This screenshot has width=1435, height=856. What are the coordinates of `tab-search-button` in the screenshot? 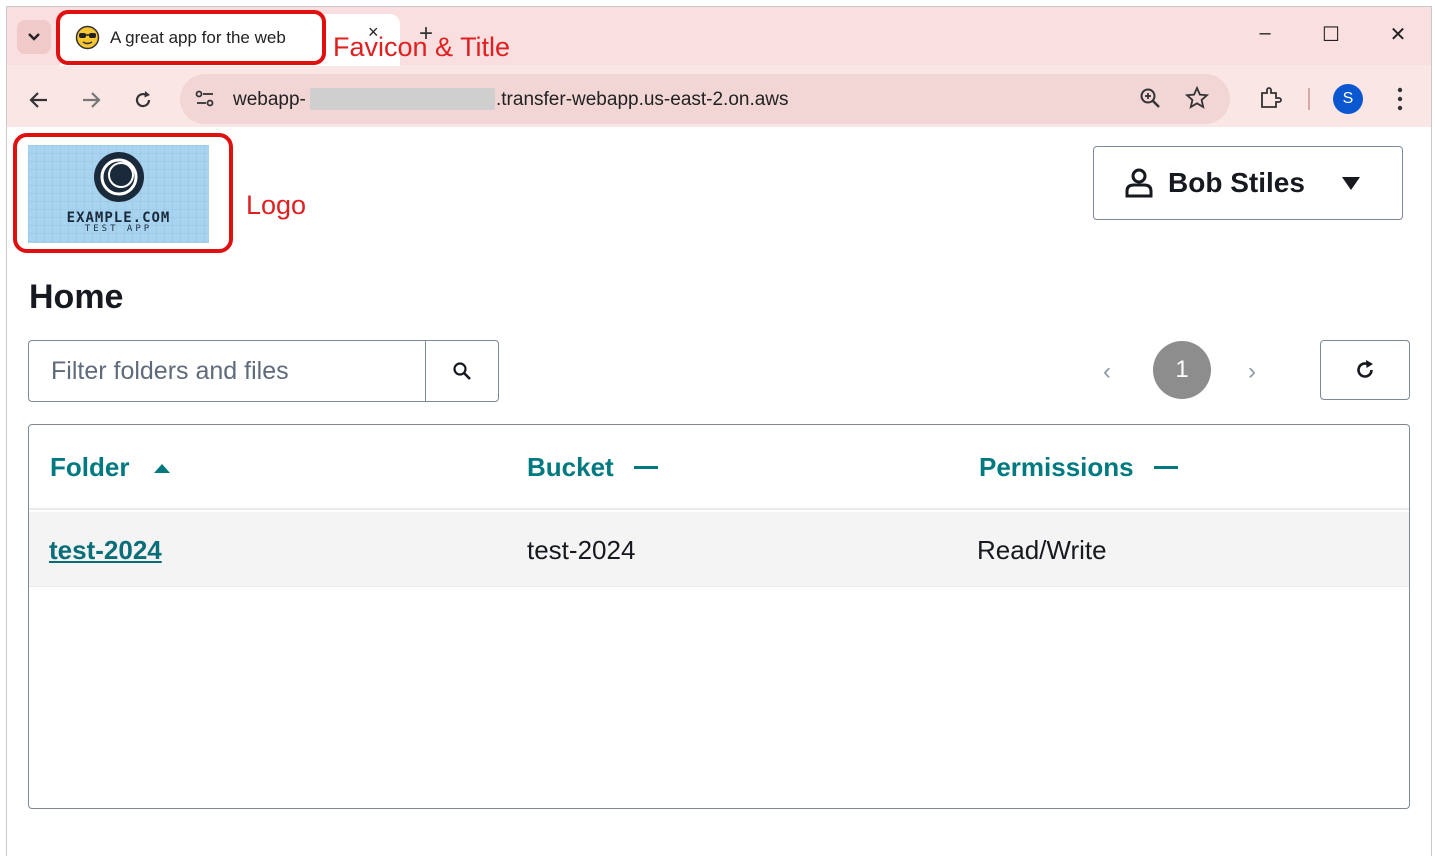 It's located at (34, 37).